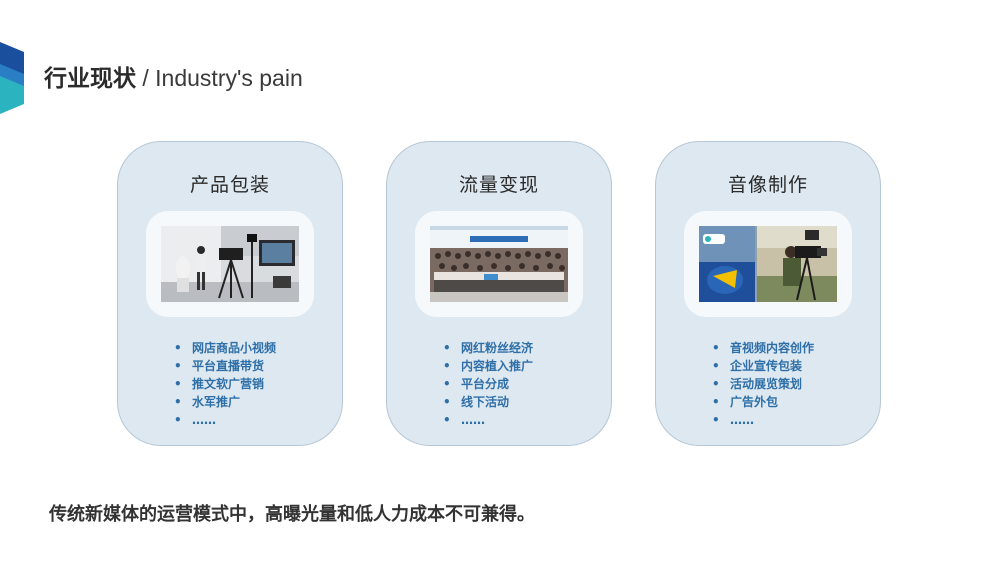 This screenshot has width=1000, height=562. I want to click on card-title: 音像制作, so click(767, 185).